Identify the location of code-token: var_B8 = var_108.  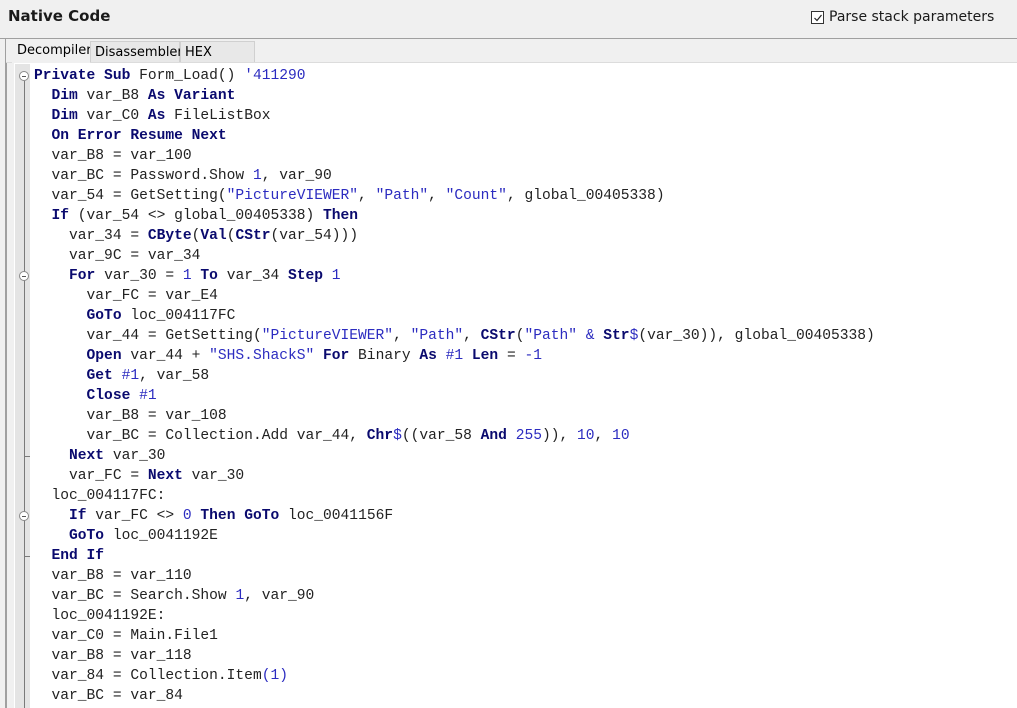
(156, 416).